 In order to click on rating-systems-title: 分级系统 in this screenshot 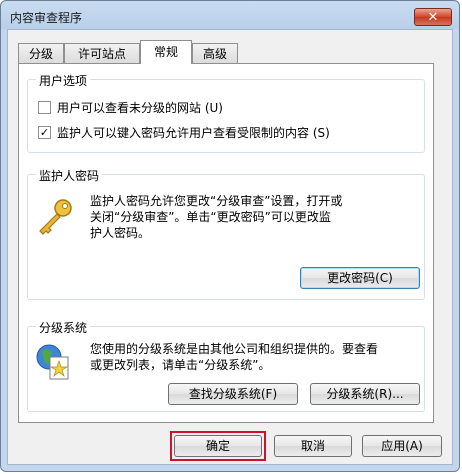, I will do `click(63, 327)`.